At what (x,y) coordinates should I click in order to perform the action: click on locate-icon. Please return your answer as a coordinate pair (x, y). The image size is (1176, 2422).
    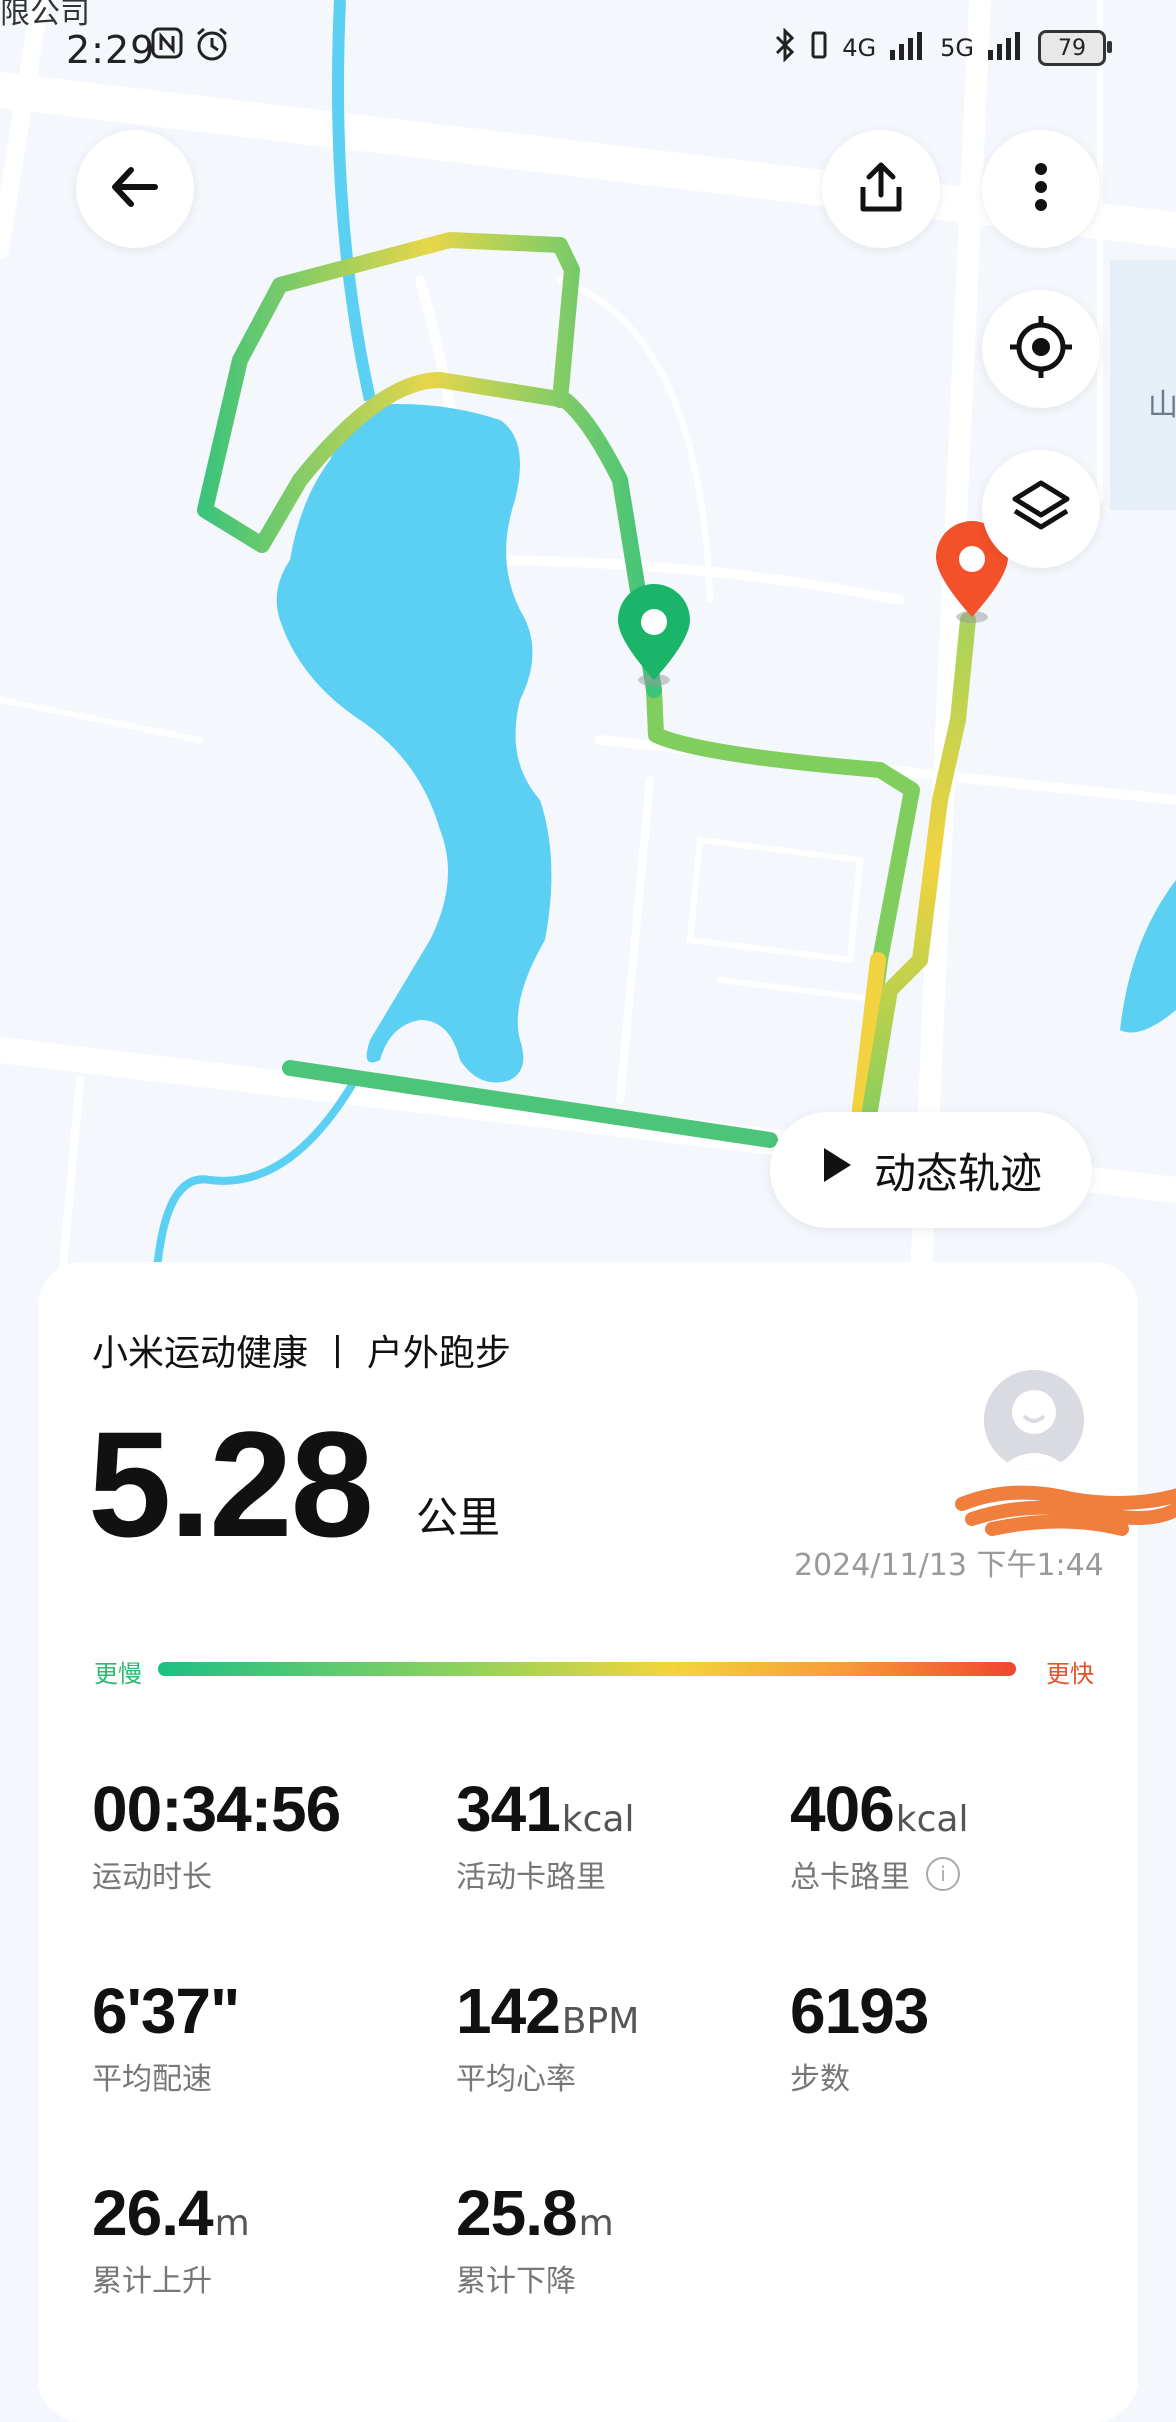
    Looking at the image, I should click on (1041, 349).